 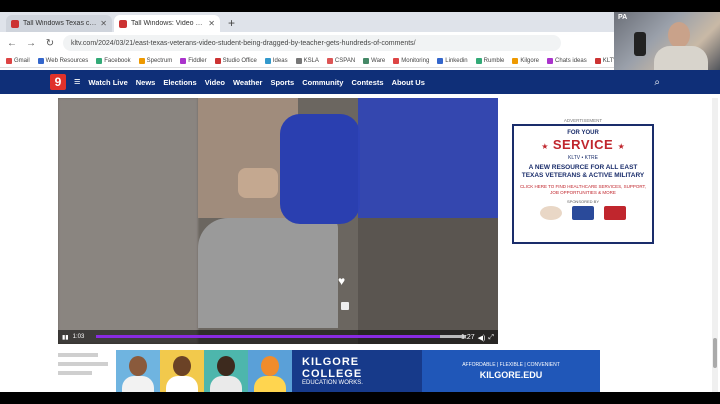 I want to click on bookmark-label: Fiddler, so click(x=197, y=60).